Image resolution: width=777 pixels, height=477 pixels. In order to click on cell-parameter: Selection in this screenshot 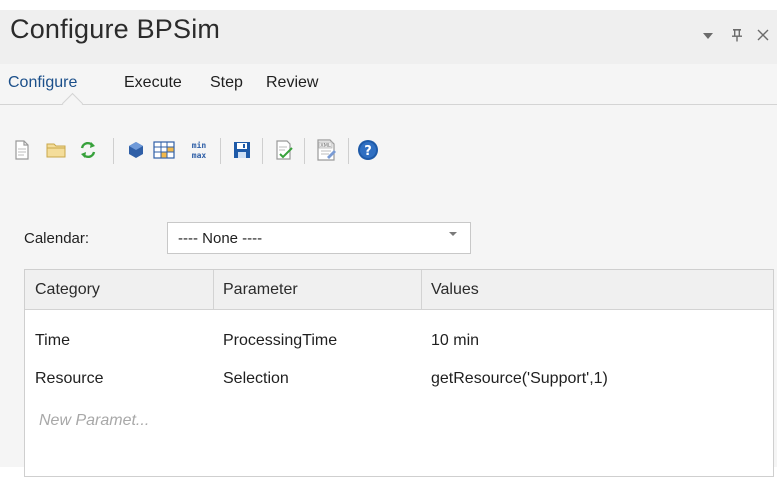, I will do `click(251, 379)`.